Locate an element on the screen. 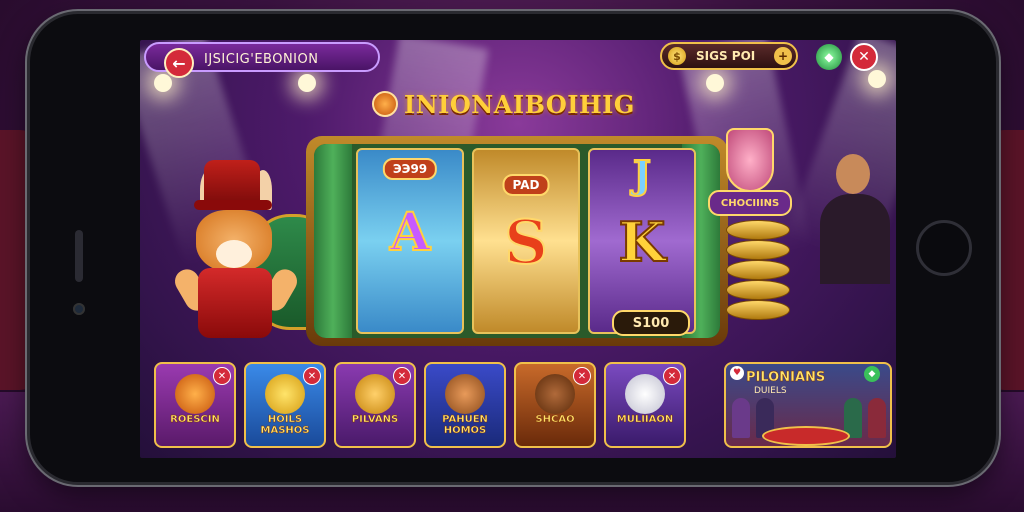  reel-symbol: K is located at coordinates (642, 242).